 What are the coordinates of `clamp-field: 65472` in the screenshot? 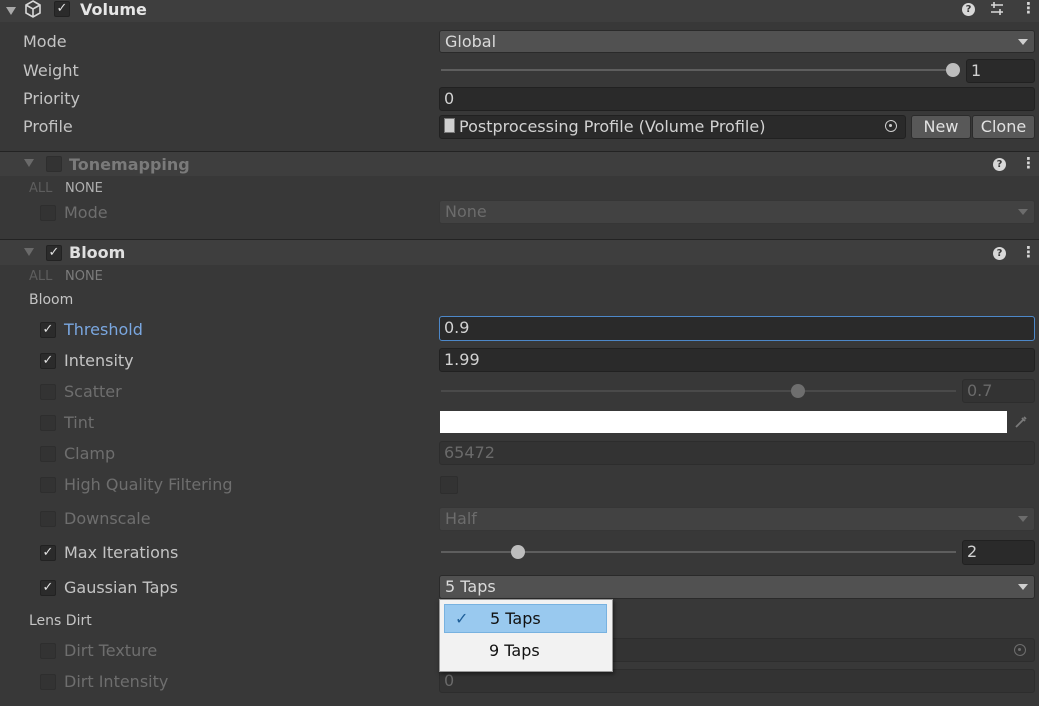 It's located at (737, 453).